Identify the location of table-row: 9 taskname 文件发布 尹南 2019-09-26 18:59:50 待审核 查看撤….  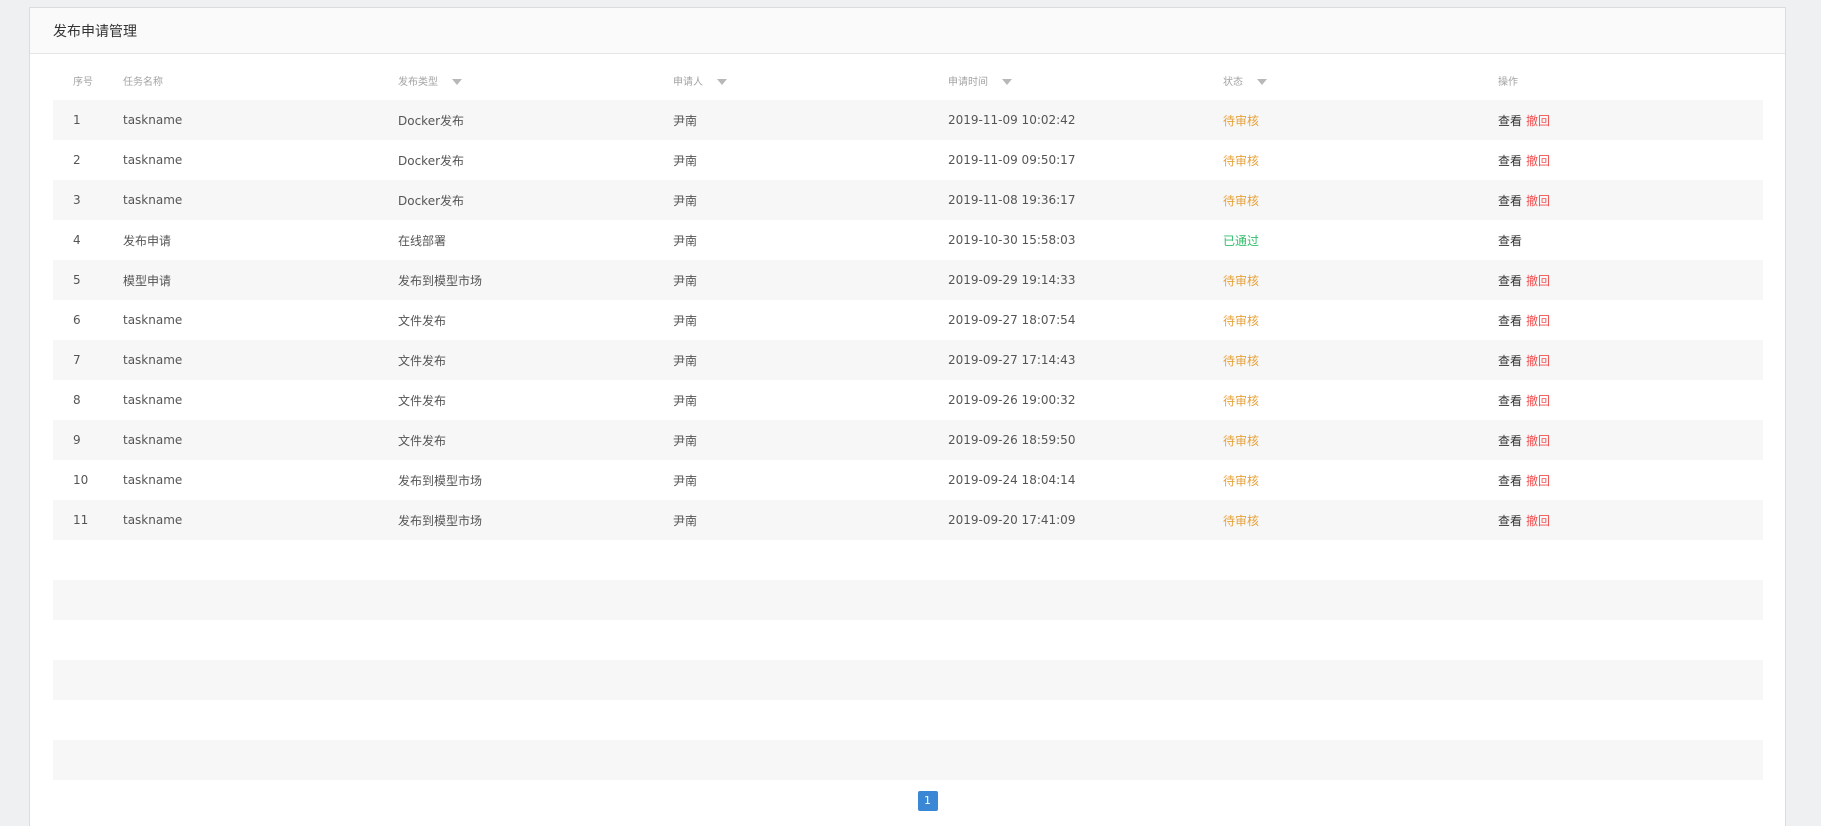
(908, 440).